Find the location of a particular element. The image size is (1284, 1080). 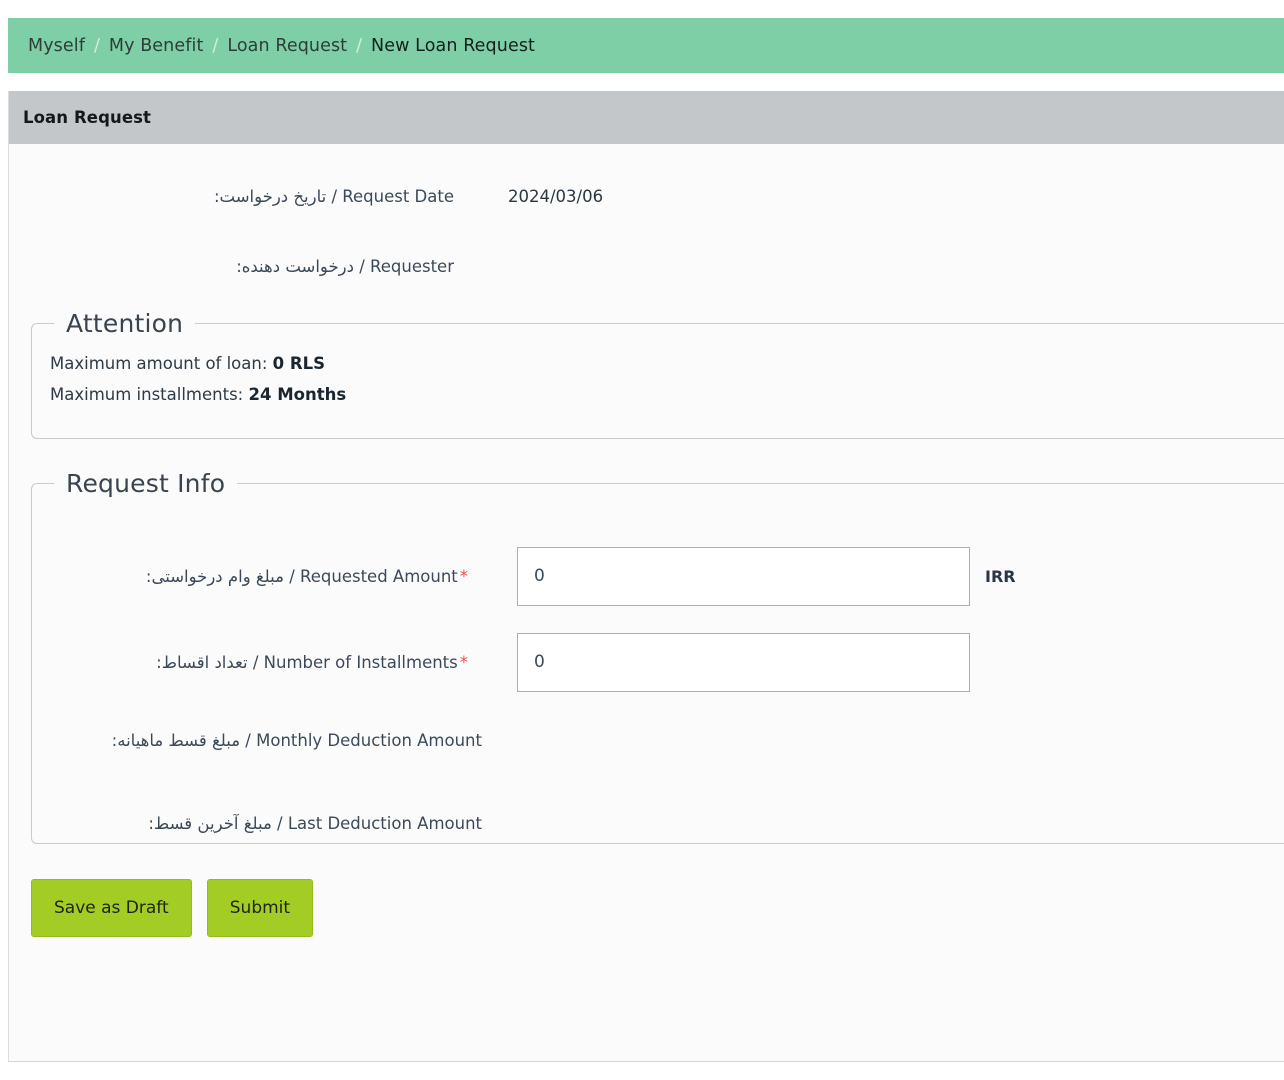

breadcrumb-item-new-loan-request: New Loan Request is located at coordinates (453, 46).